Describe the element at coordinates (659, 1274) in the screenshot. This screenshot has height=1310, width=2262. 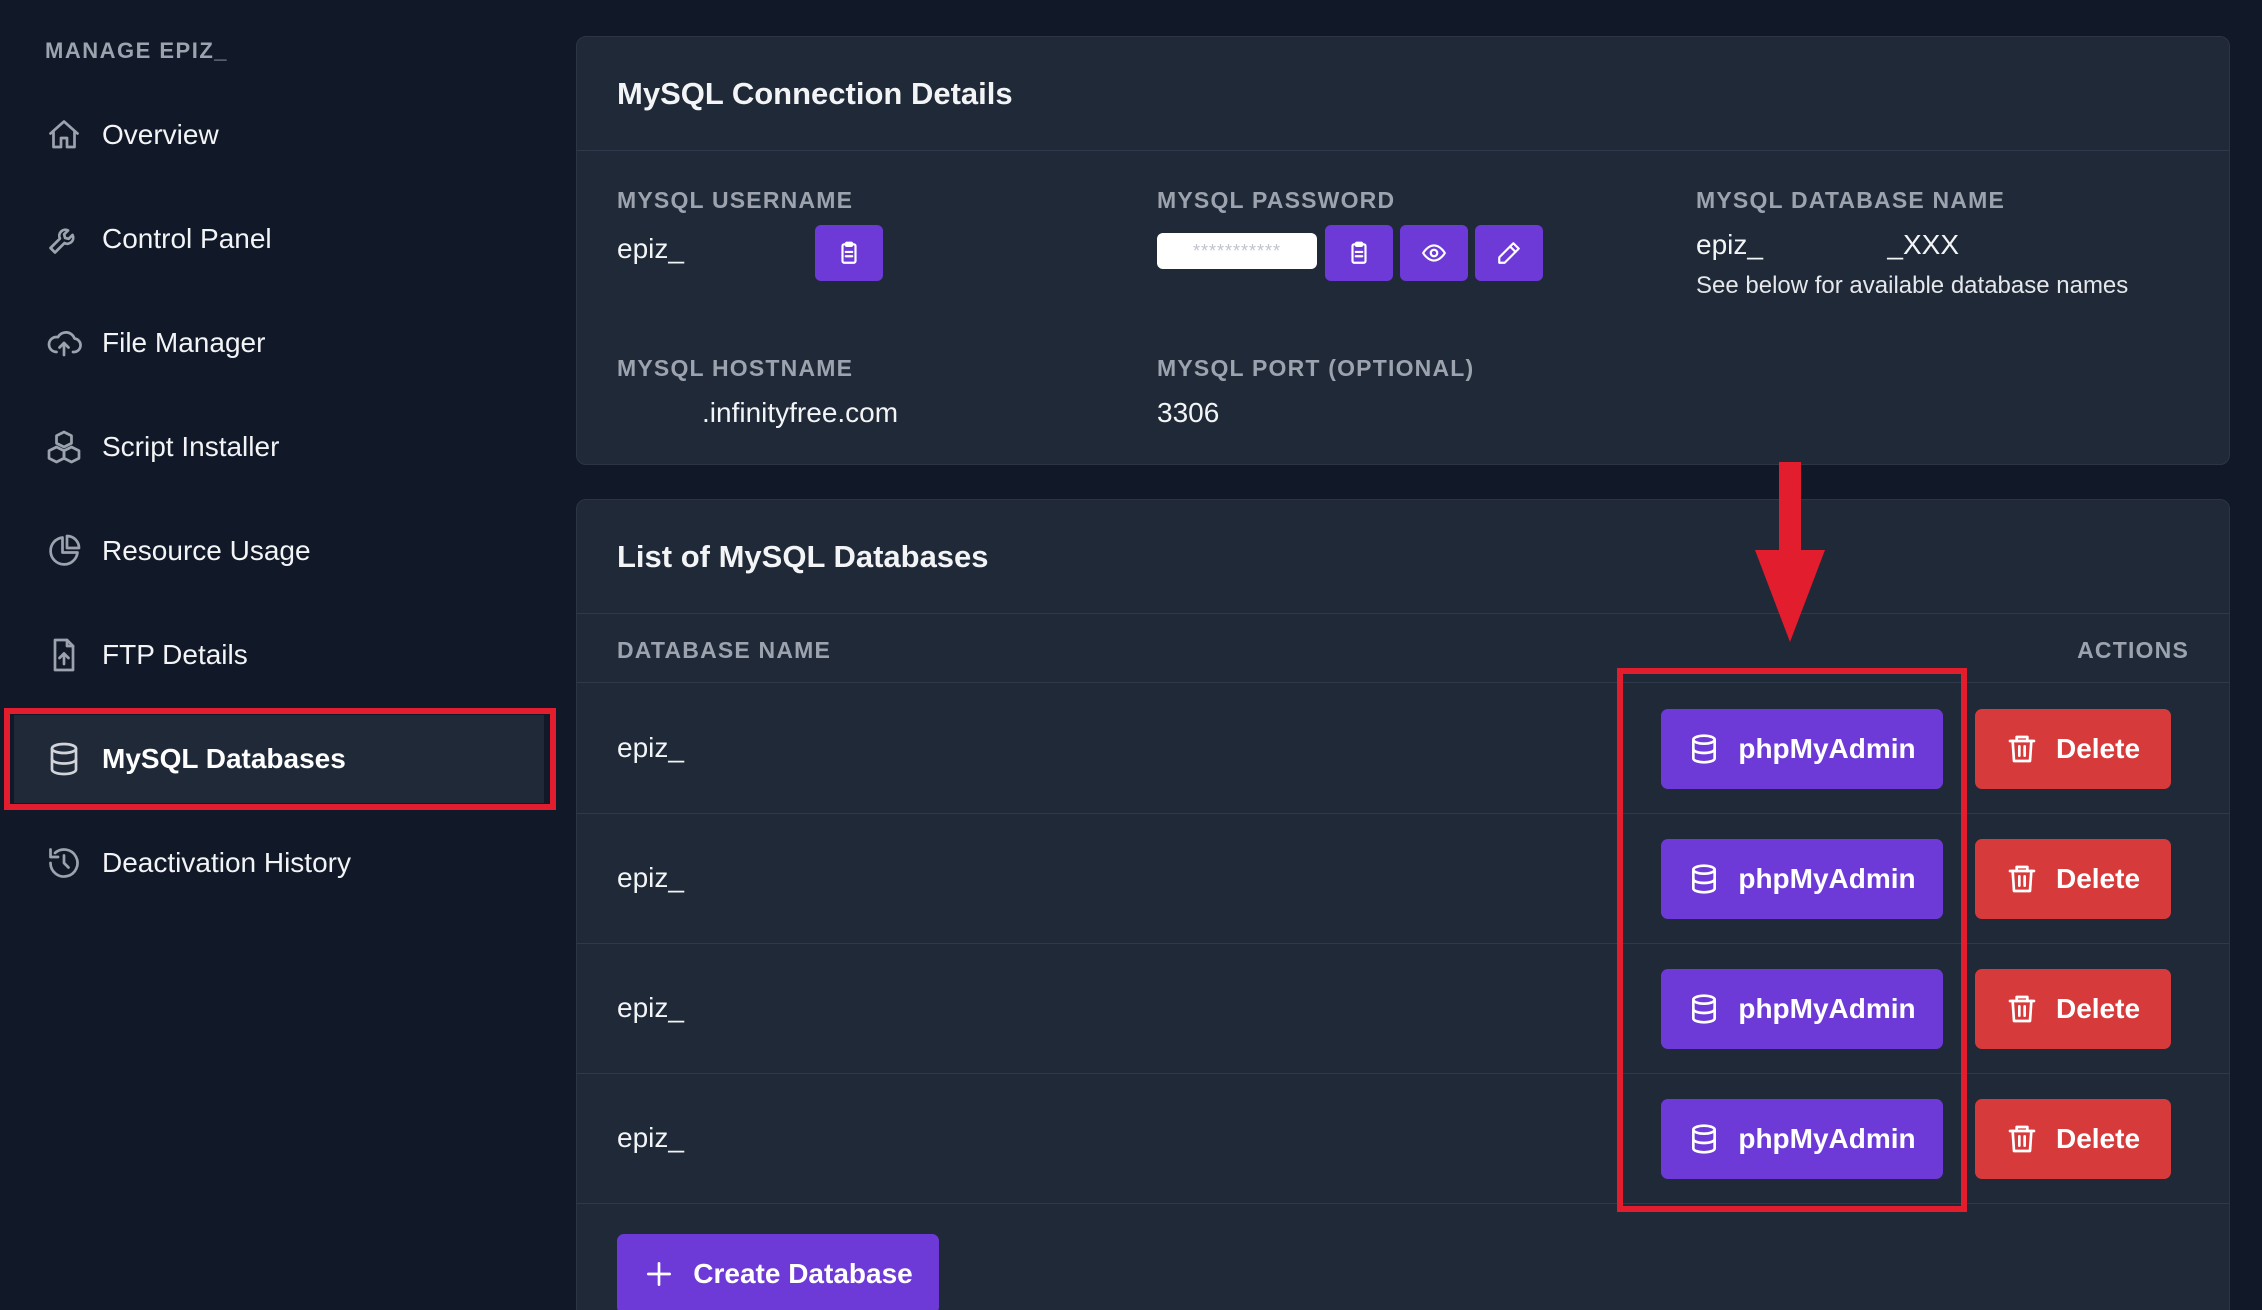
I see `plus-icon` at that location.